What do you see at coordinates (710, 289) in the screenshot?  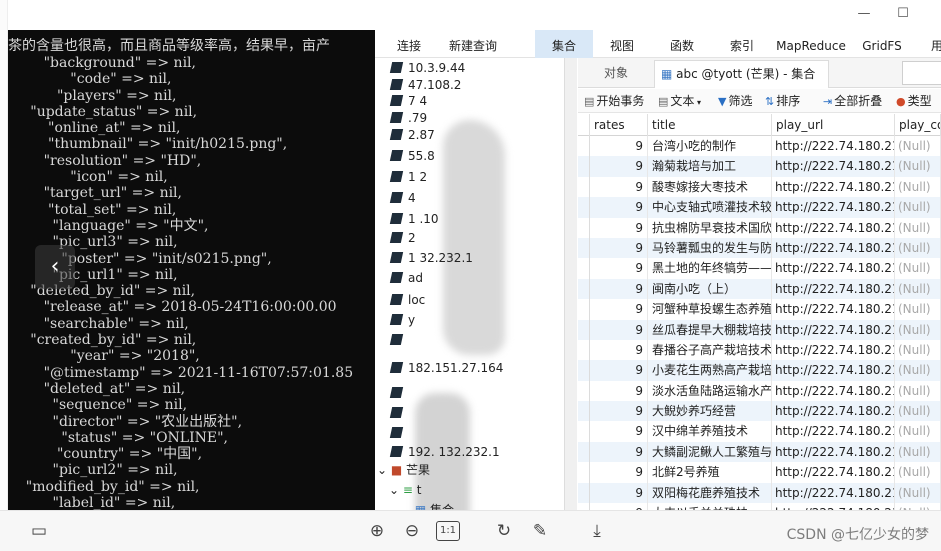 I see `cell-title: 闽南小吃（上）` at bounding box center [710, 289].